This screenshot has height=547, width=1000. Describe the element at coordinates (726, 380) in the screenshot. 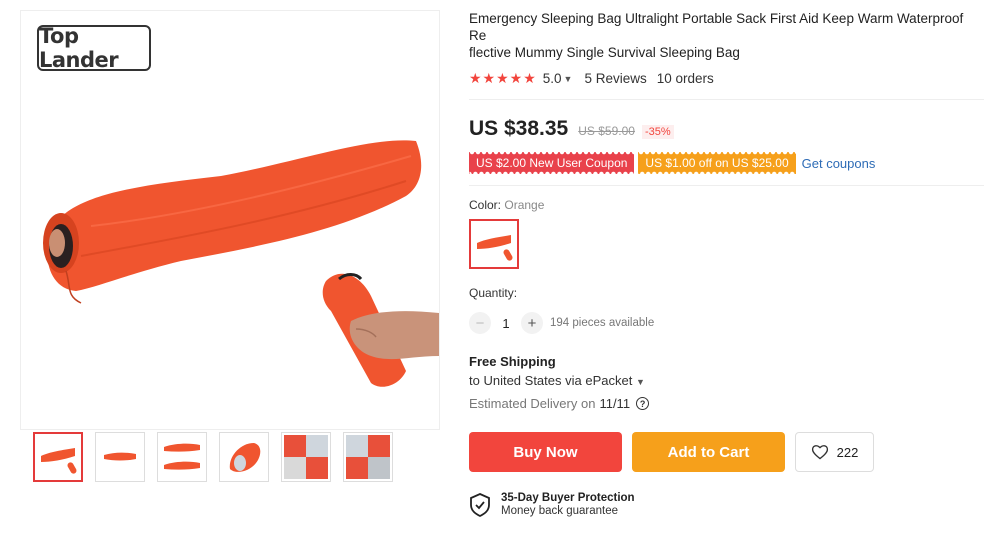

I see `shipping-method: to United States via ePacket ▼` at that location.